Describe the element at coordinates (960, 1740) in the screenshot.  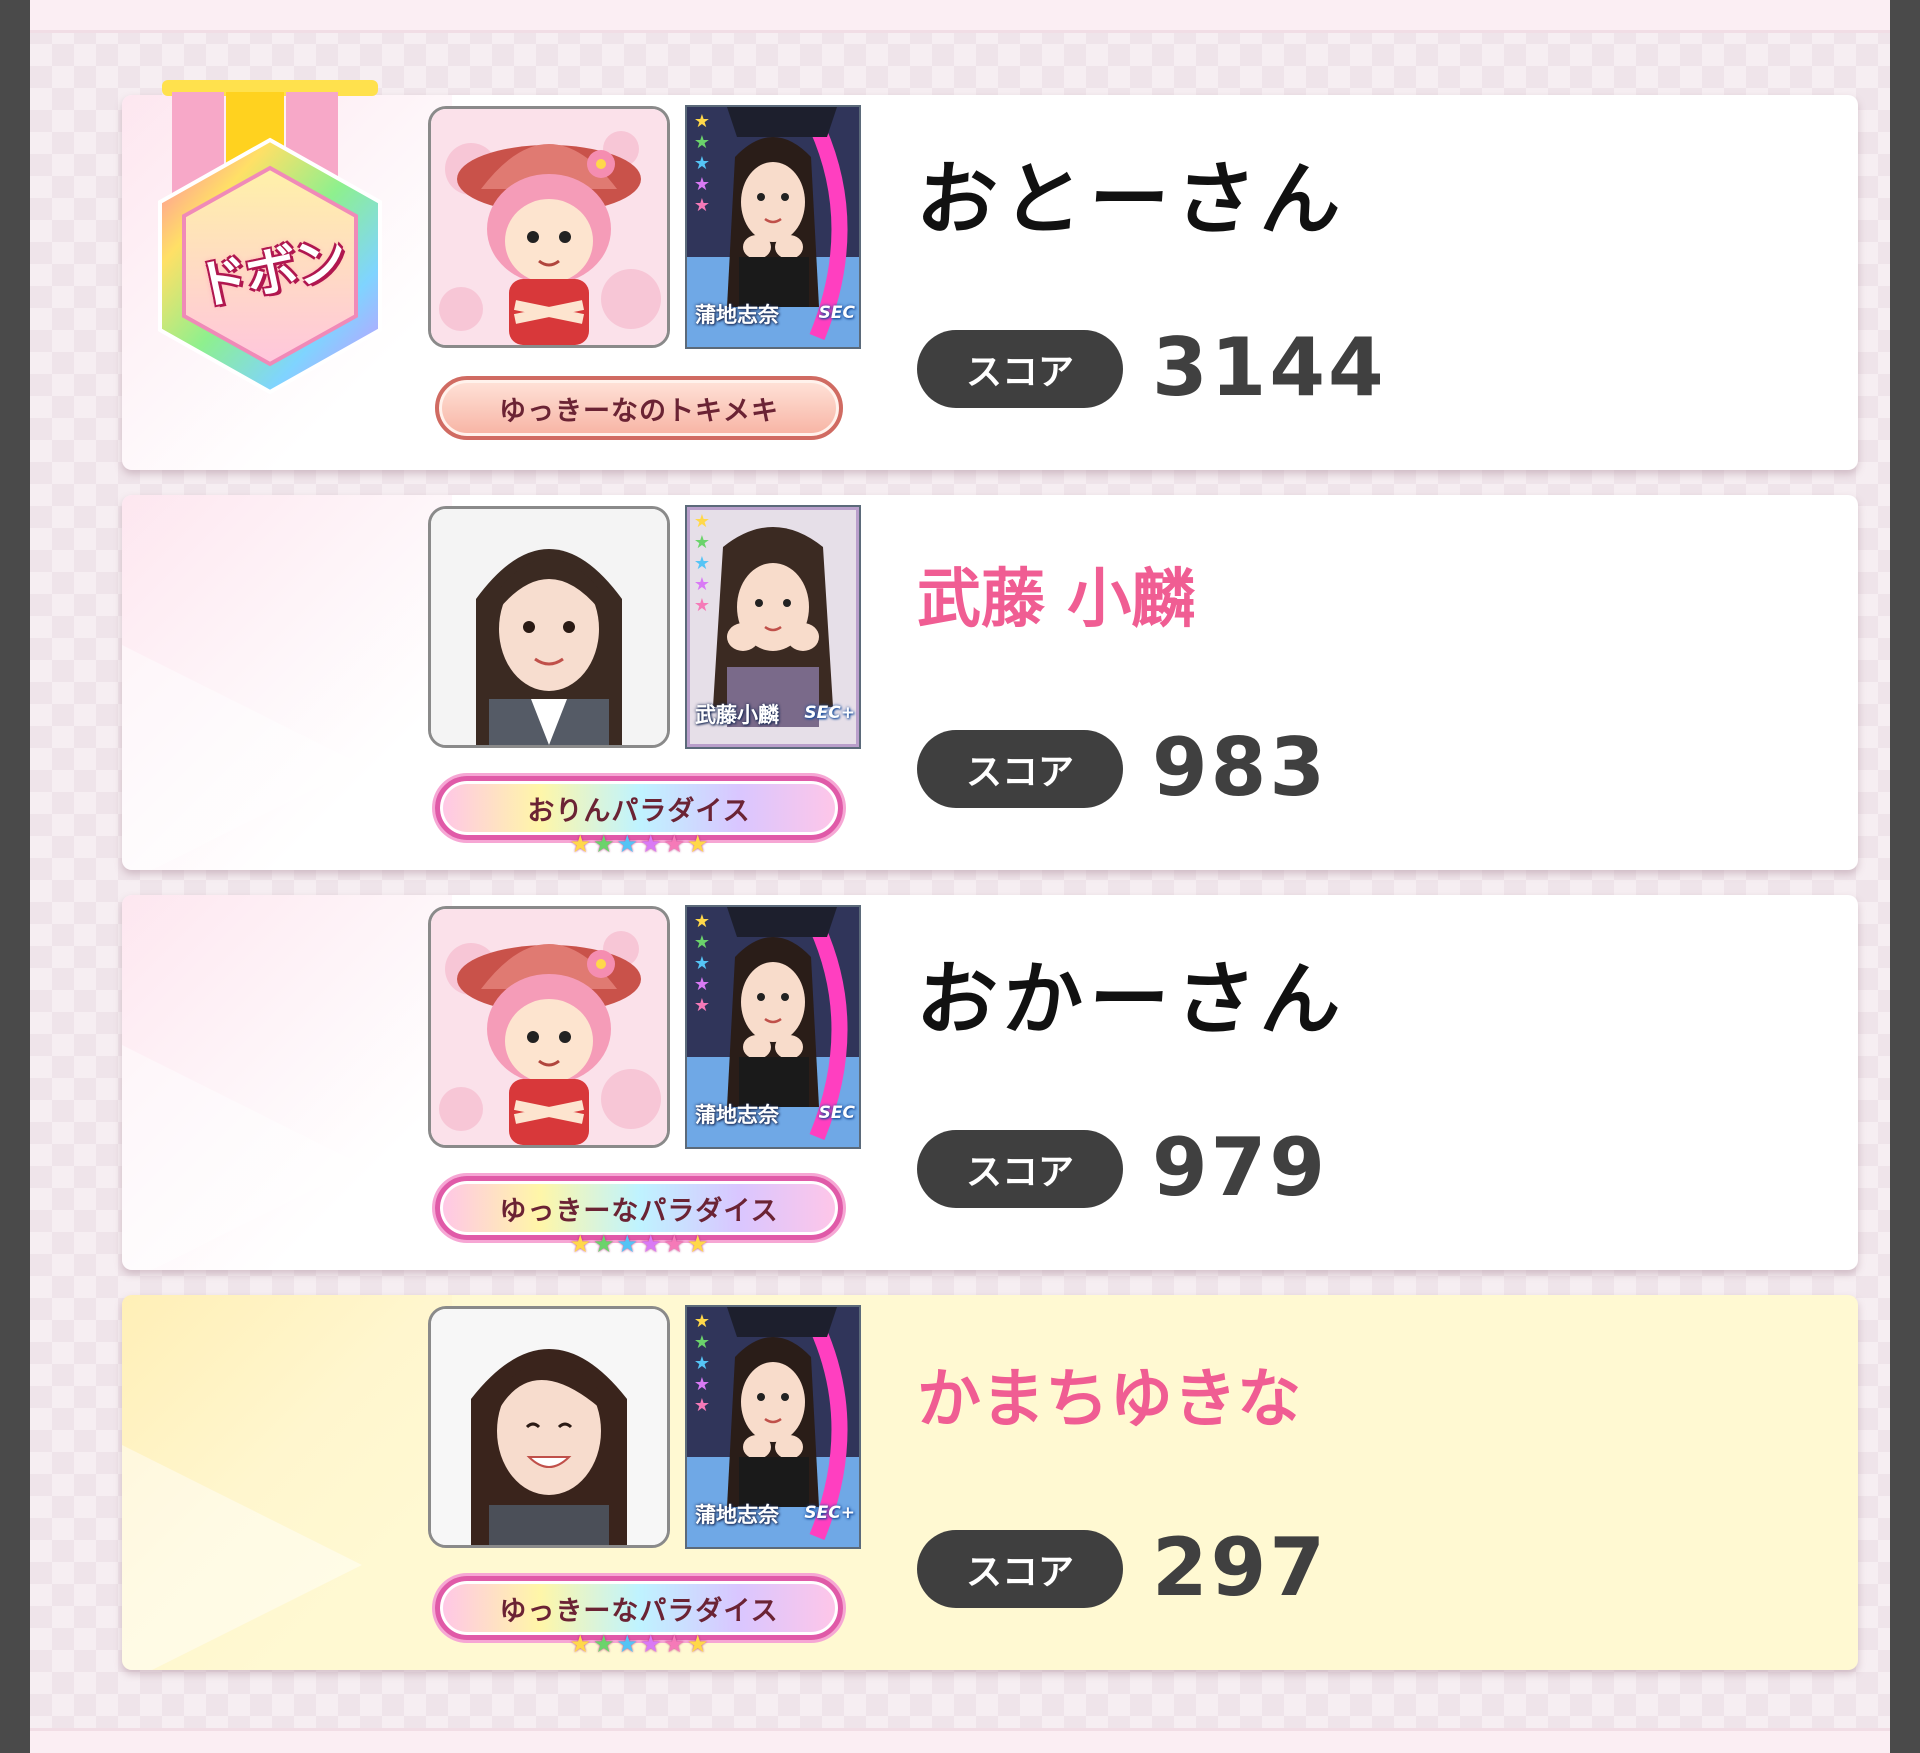
I see `panel-bottom-edge` at that location.